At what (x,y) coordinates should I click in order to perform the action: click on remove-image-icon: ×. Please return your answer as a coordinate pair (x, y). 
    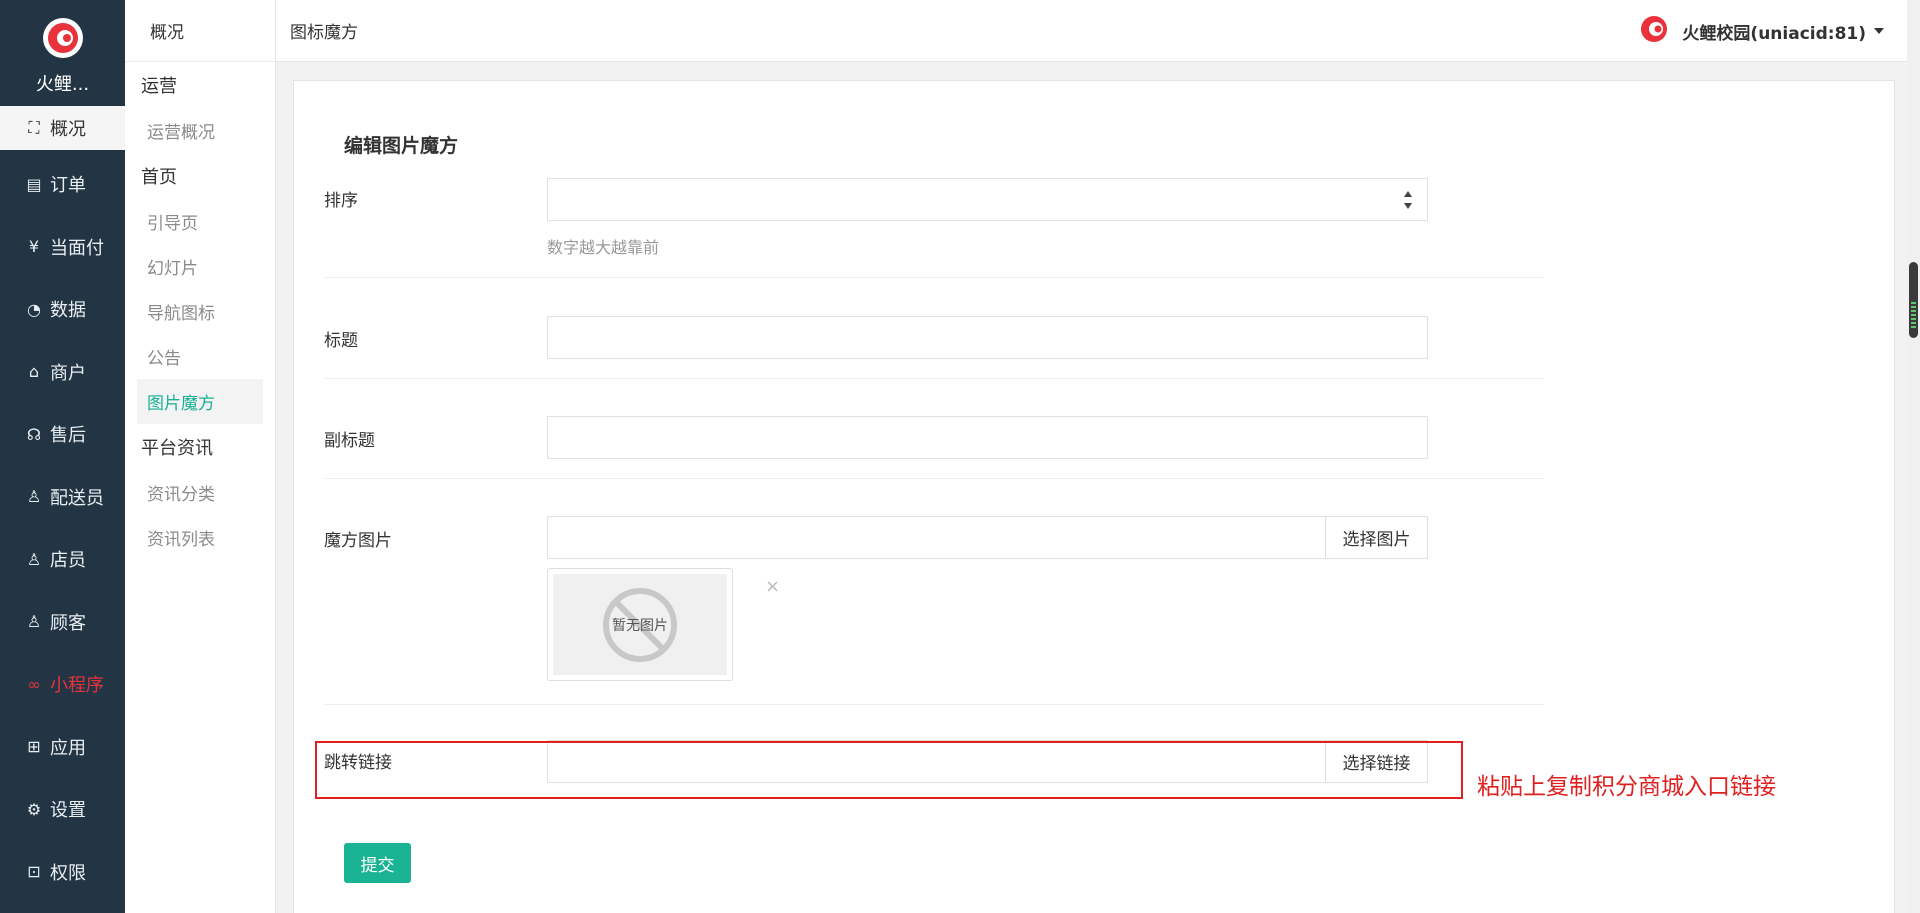
    Looking at the image, I should click on (772, 586).